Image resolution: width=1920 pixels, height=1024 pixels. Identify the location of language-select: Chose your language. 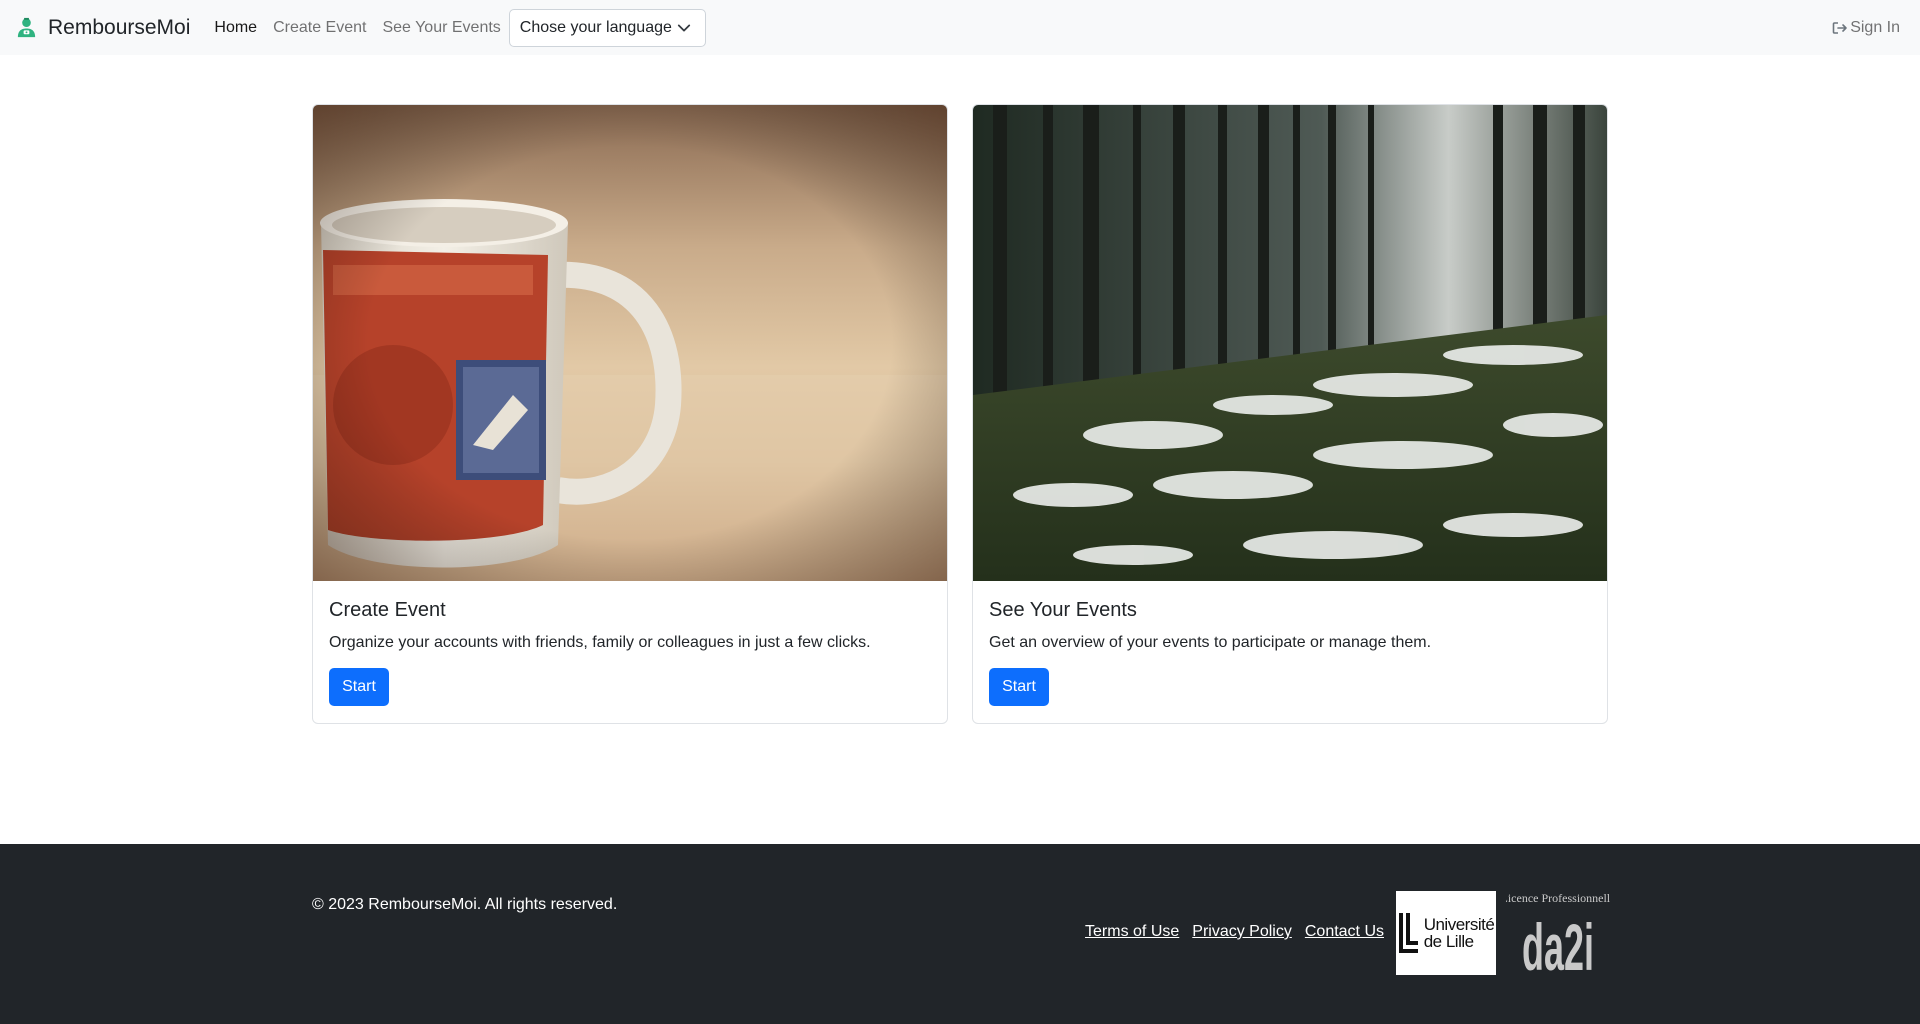
(607, 27).